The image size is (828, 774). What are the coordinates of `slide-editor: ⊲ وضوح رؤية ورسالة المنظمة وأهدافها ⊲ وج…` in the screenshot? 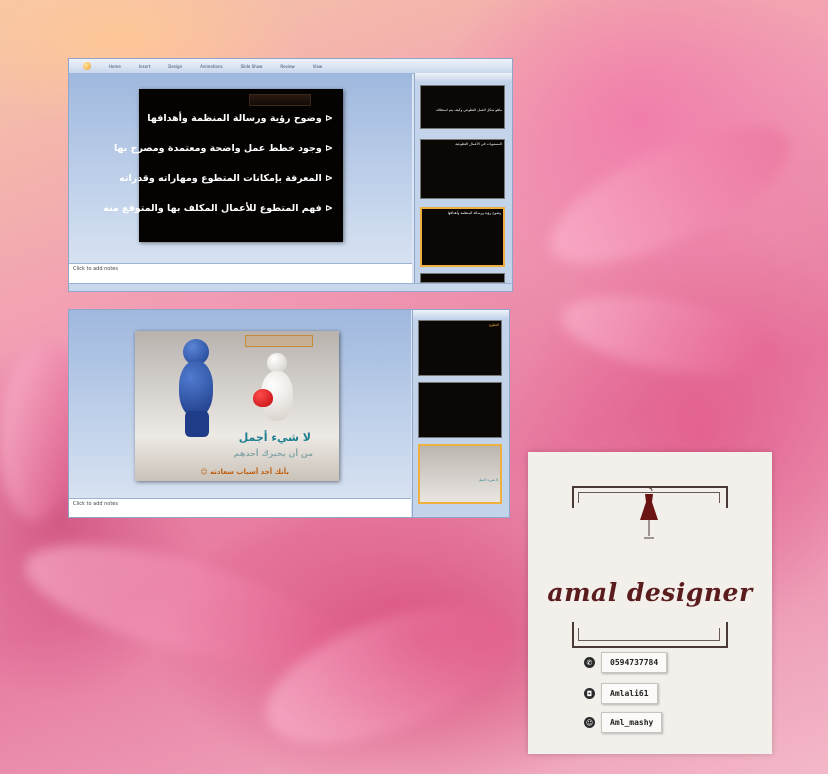 It's located at (240, 168).